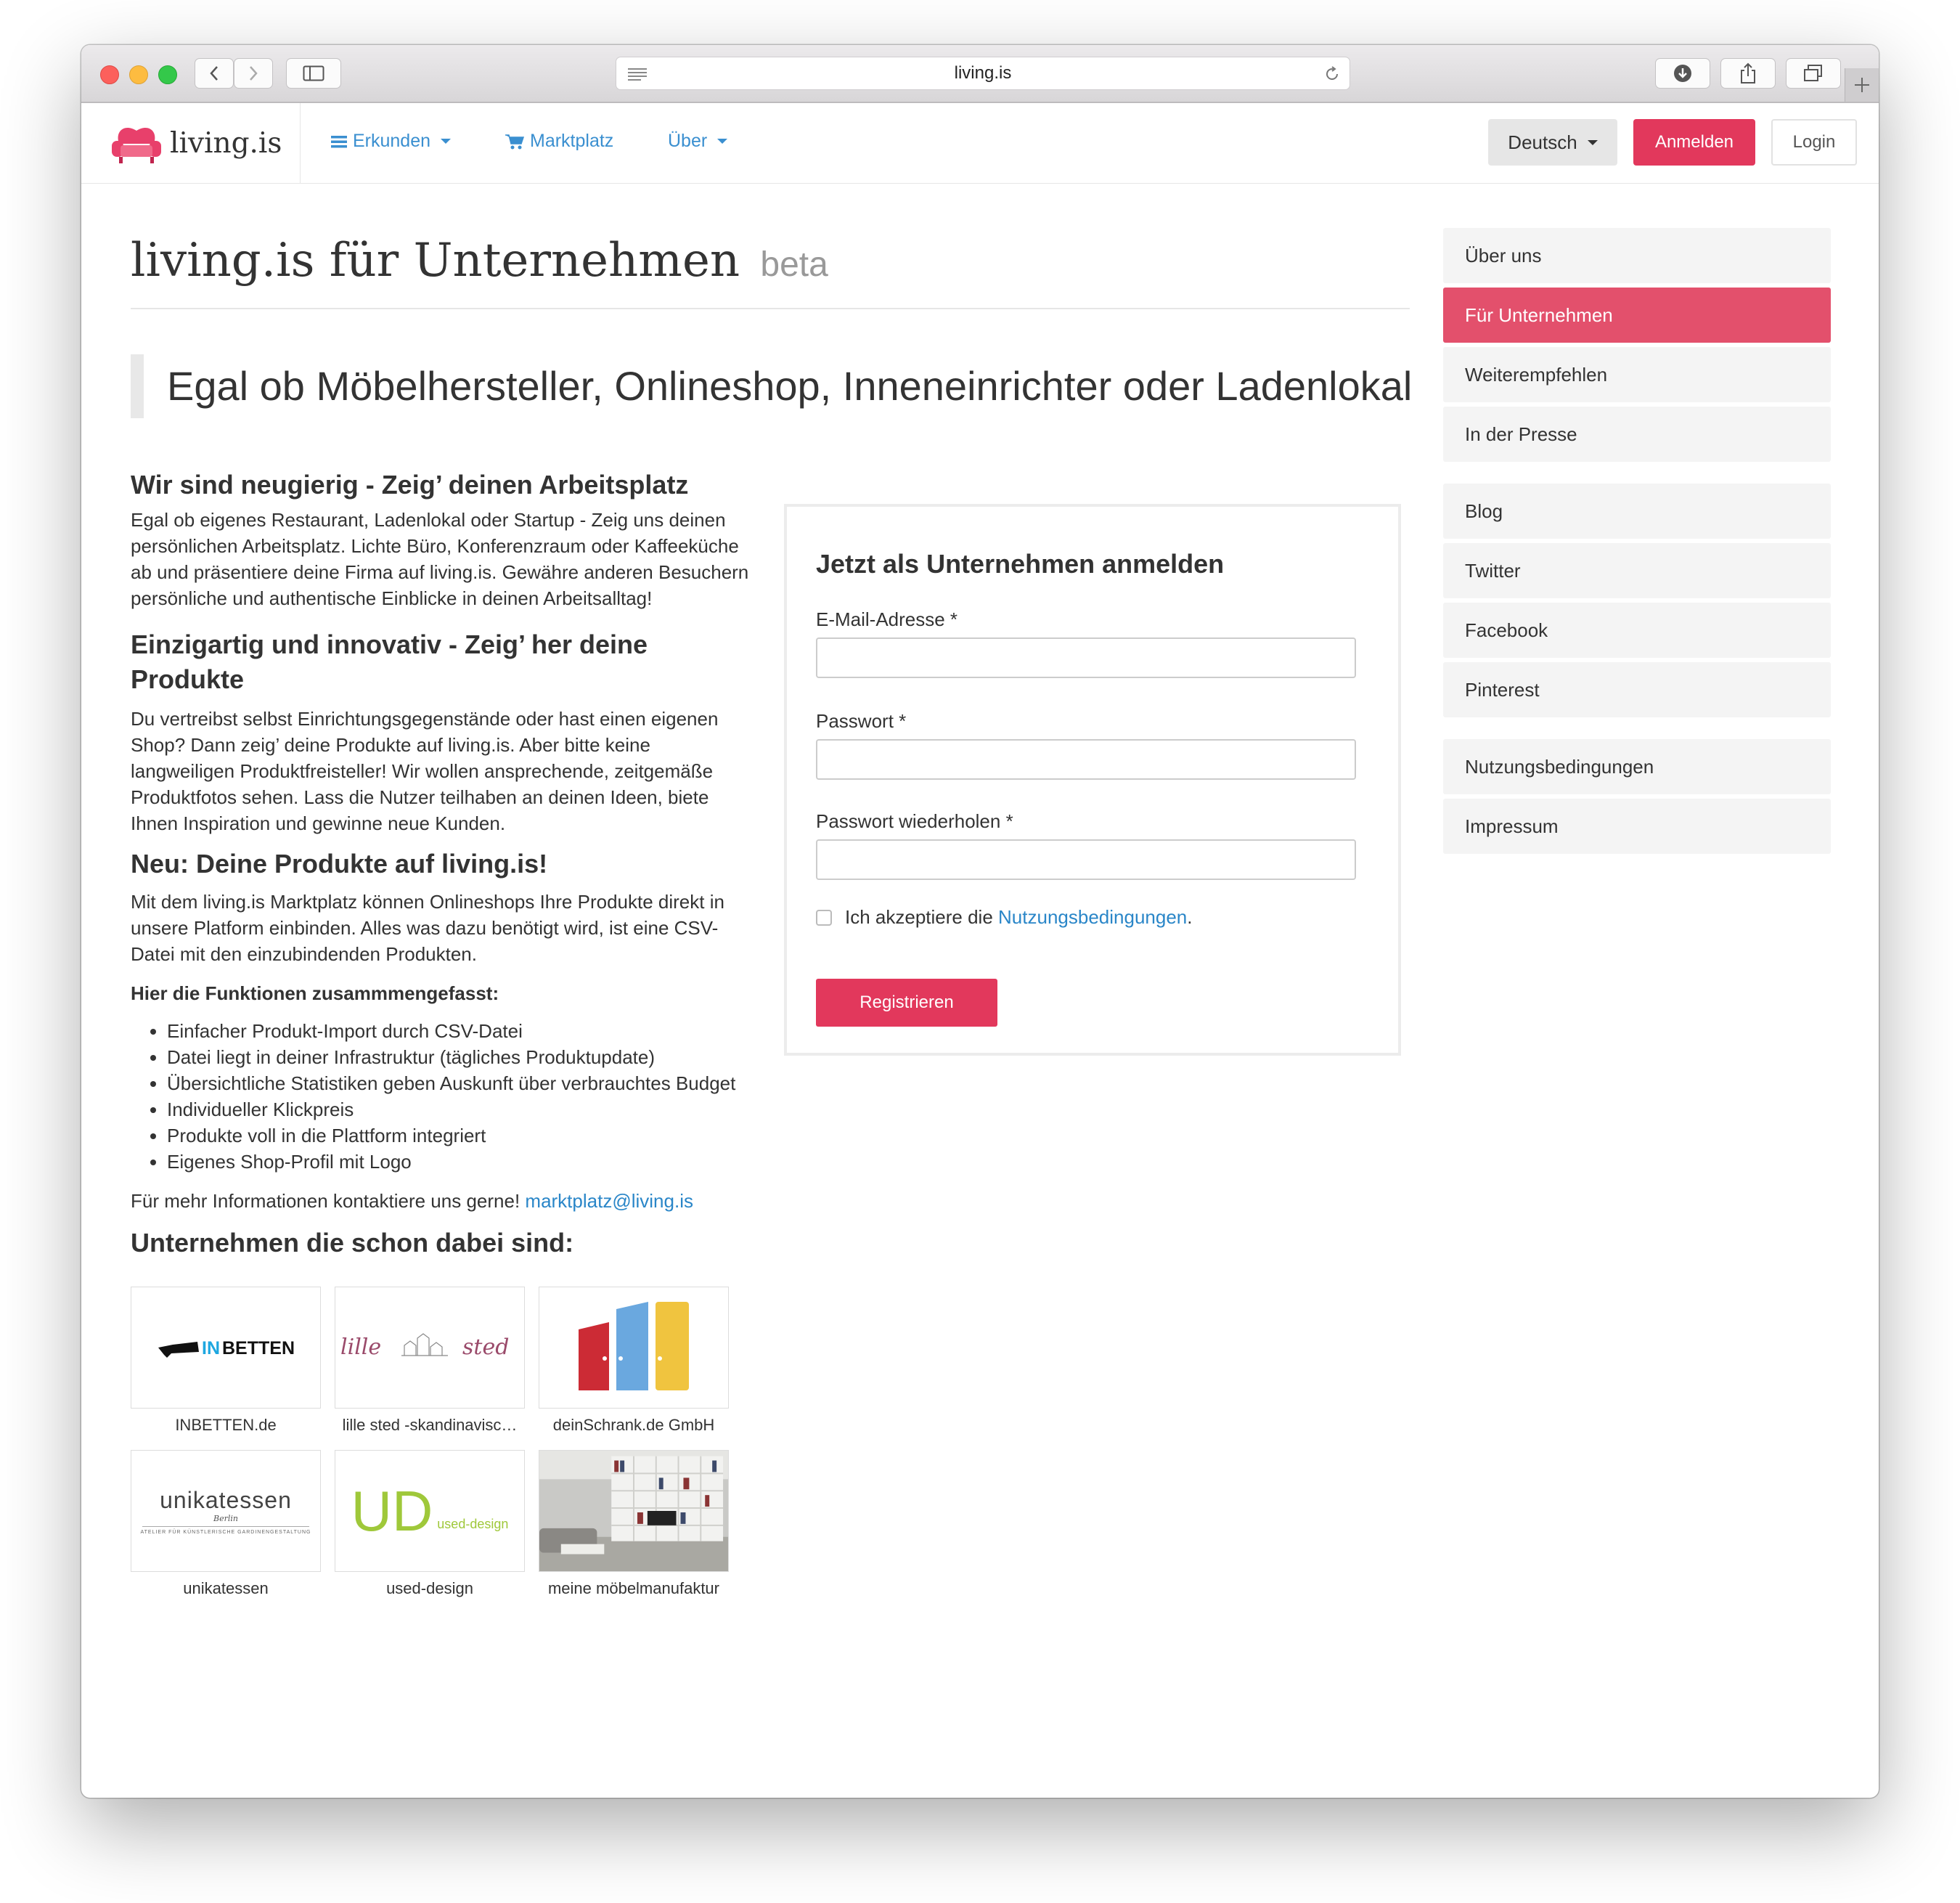  I want to click on language-dropdown: Deutsch, so click(1553, 142).